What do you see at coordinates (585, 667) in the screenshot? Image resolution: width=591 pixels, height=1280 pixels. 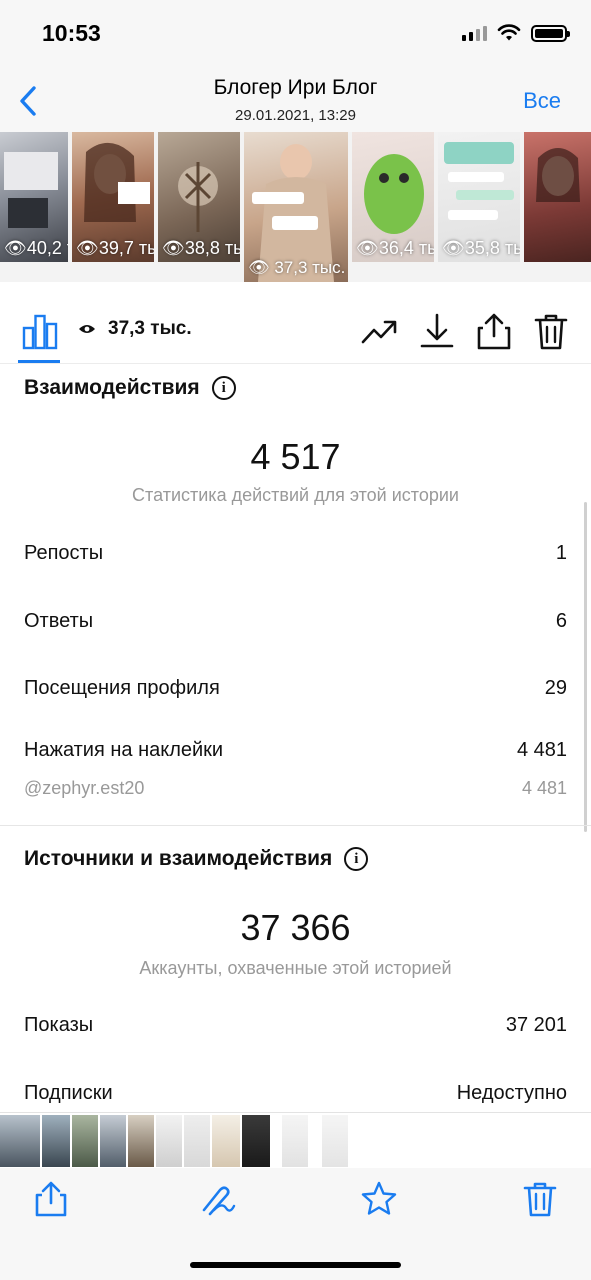 I see `scrollbar` at bounding box center [585, 667].